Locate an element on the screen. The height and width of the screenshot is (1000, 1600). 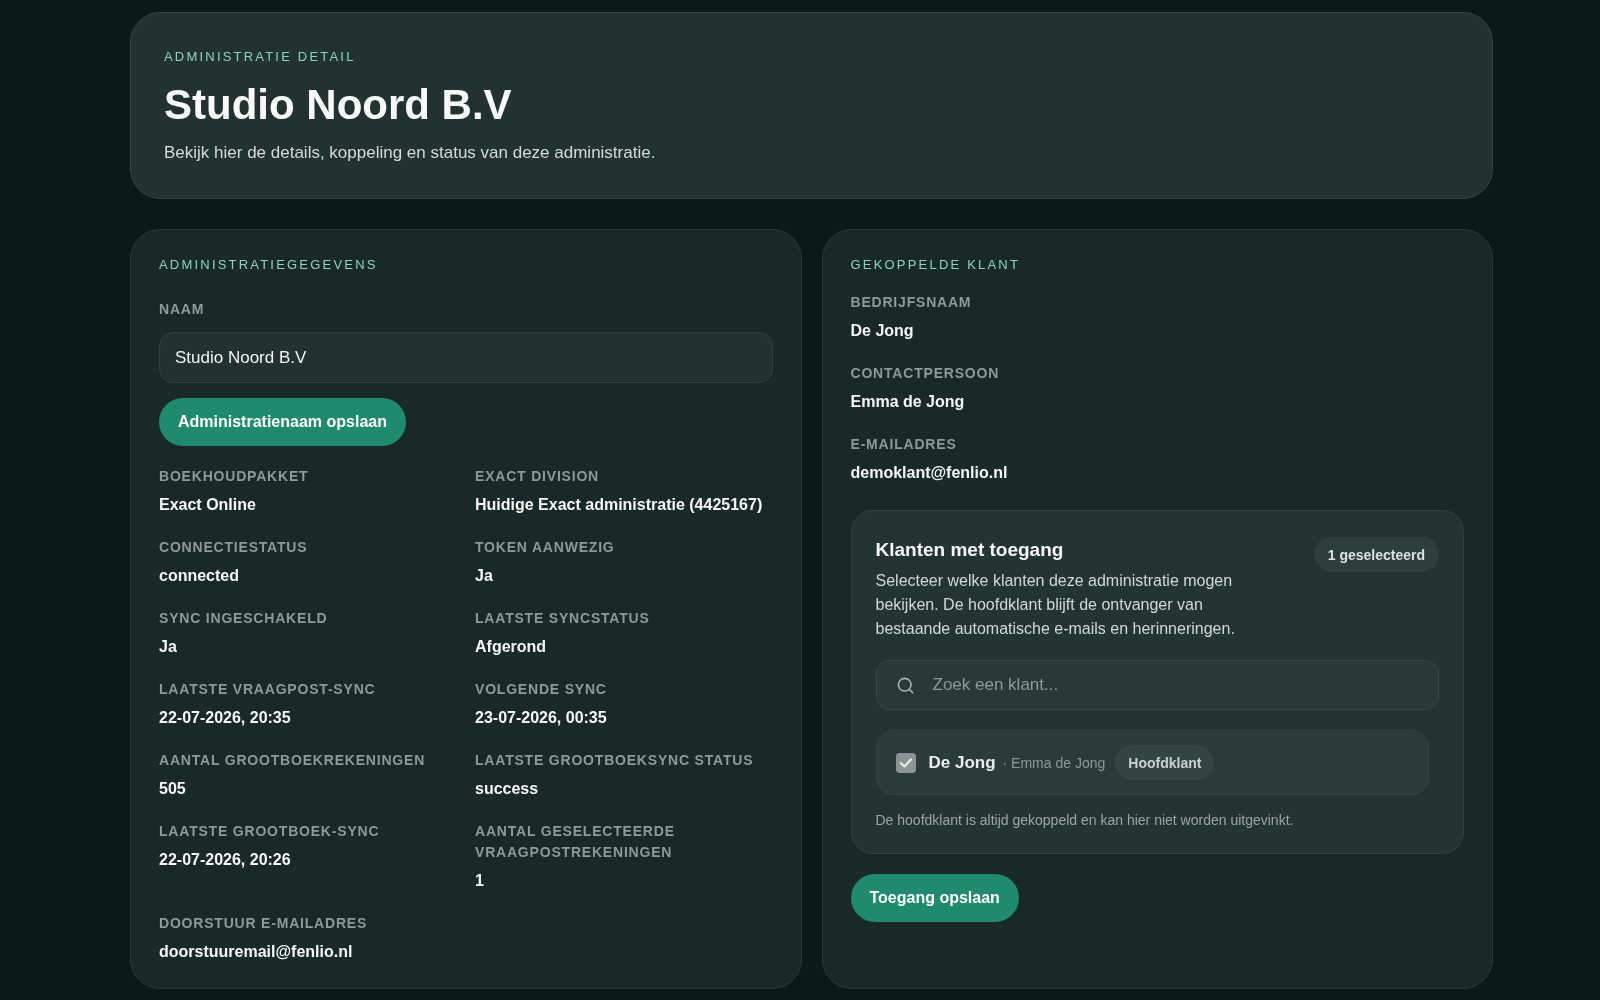
section-heading: GEKOPPELDE KLANT is located at coordinates (936, 265).